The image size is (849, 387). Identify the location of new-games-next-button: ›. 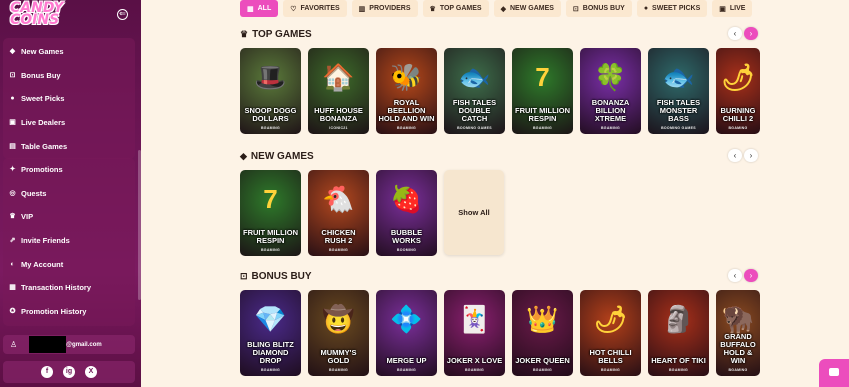
(751, 155).